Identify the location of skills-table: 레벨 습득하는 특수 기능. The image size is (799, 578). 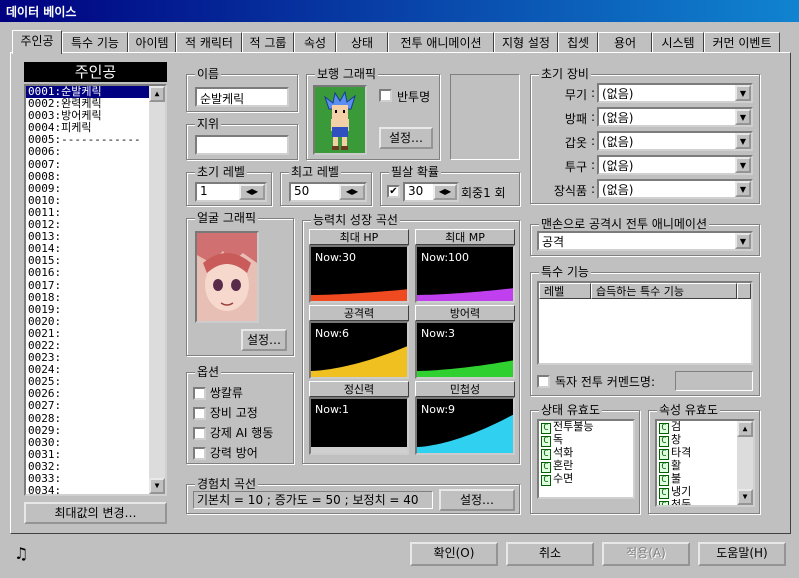
(645, 323).